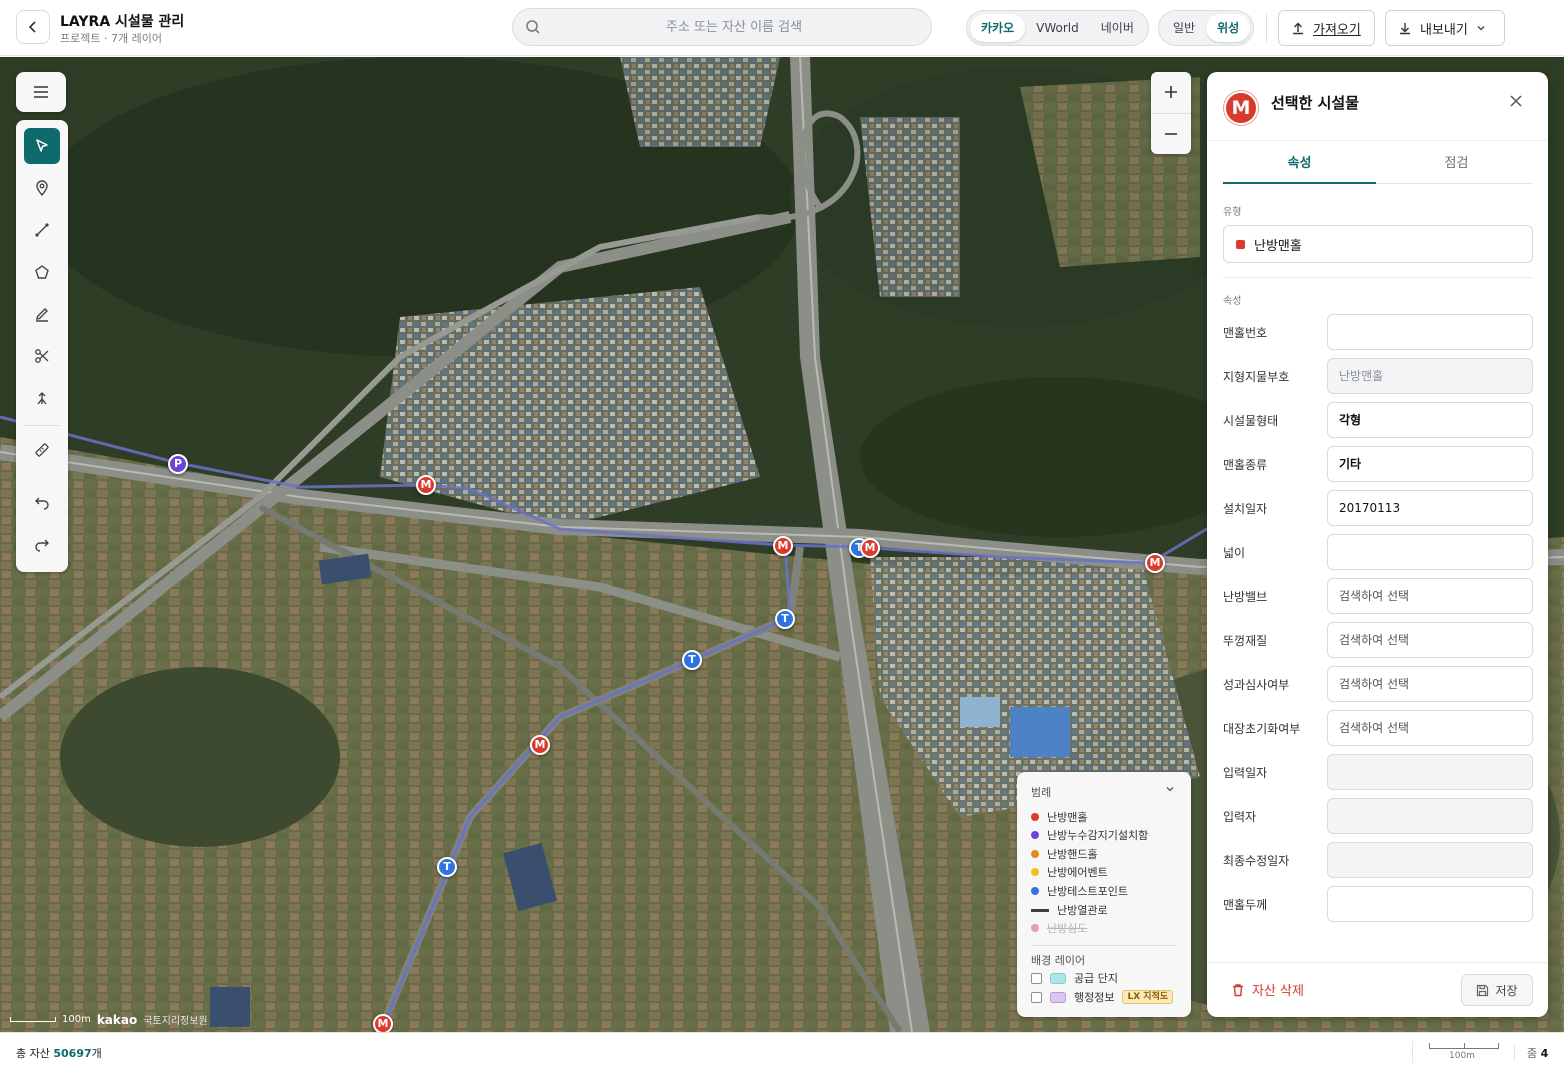 The image size is (1564, 1069). Describe the element at coordinates (1430, 420) in the screenshot. I see `field-input: 각형` at that location.